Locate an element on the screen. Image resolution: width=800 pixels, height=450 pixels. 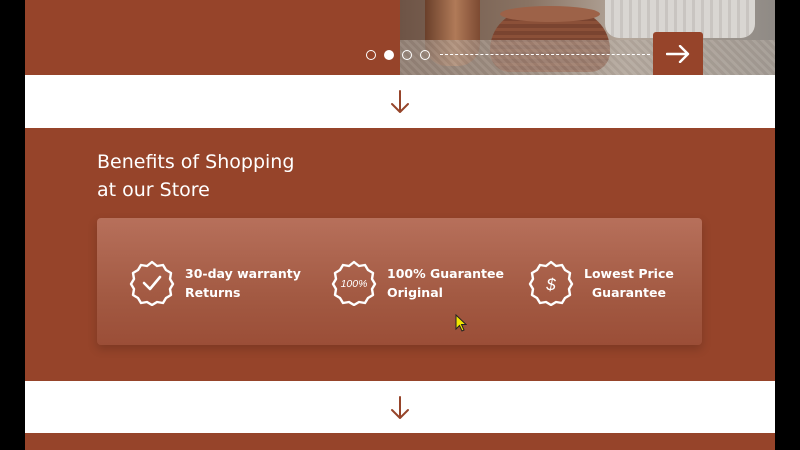
scroll-down-button is located at coordinates (400, 102).